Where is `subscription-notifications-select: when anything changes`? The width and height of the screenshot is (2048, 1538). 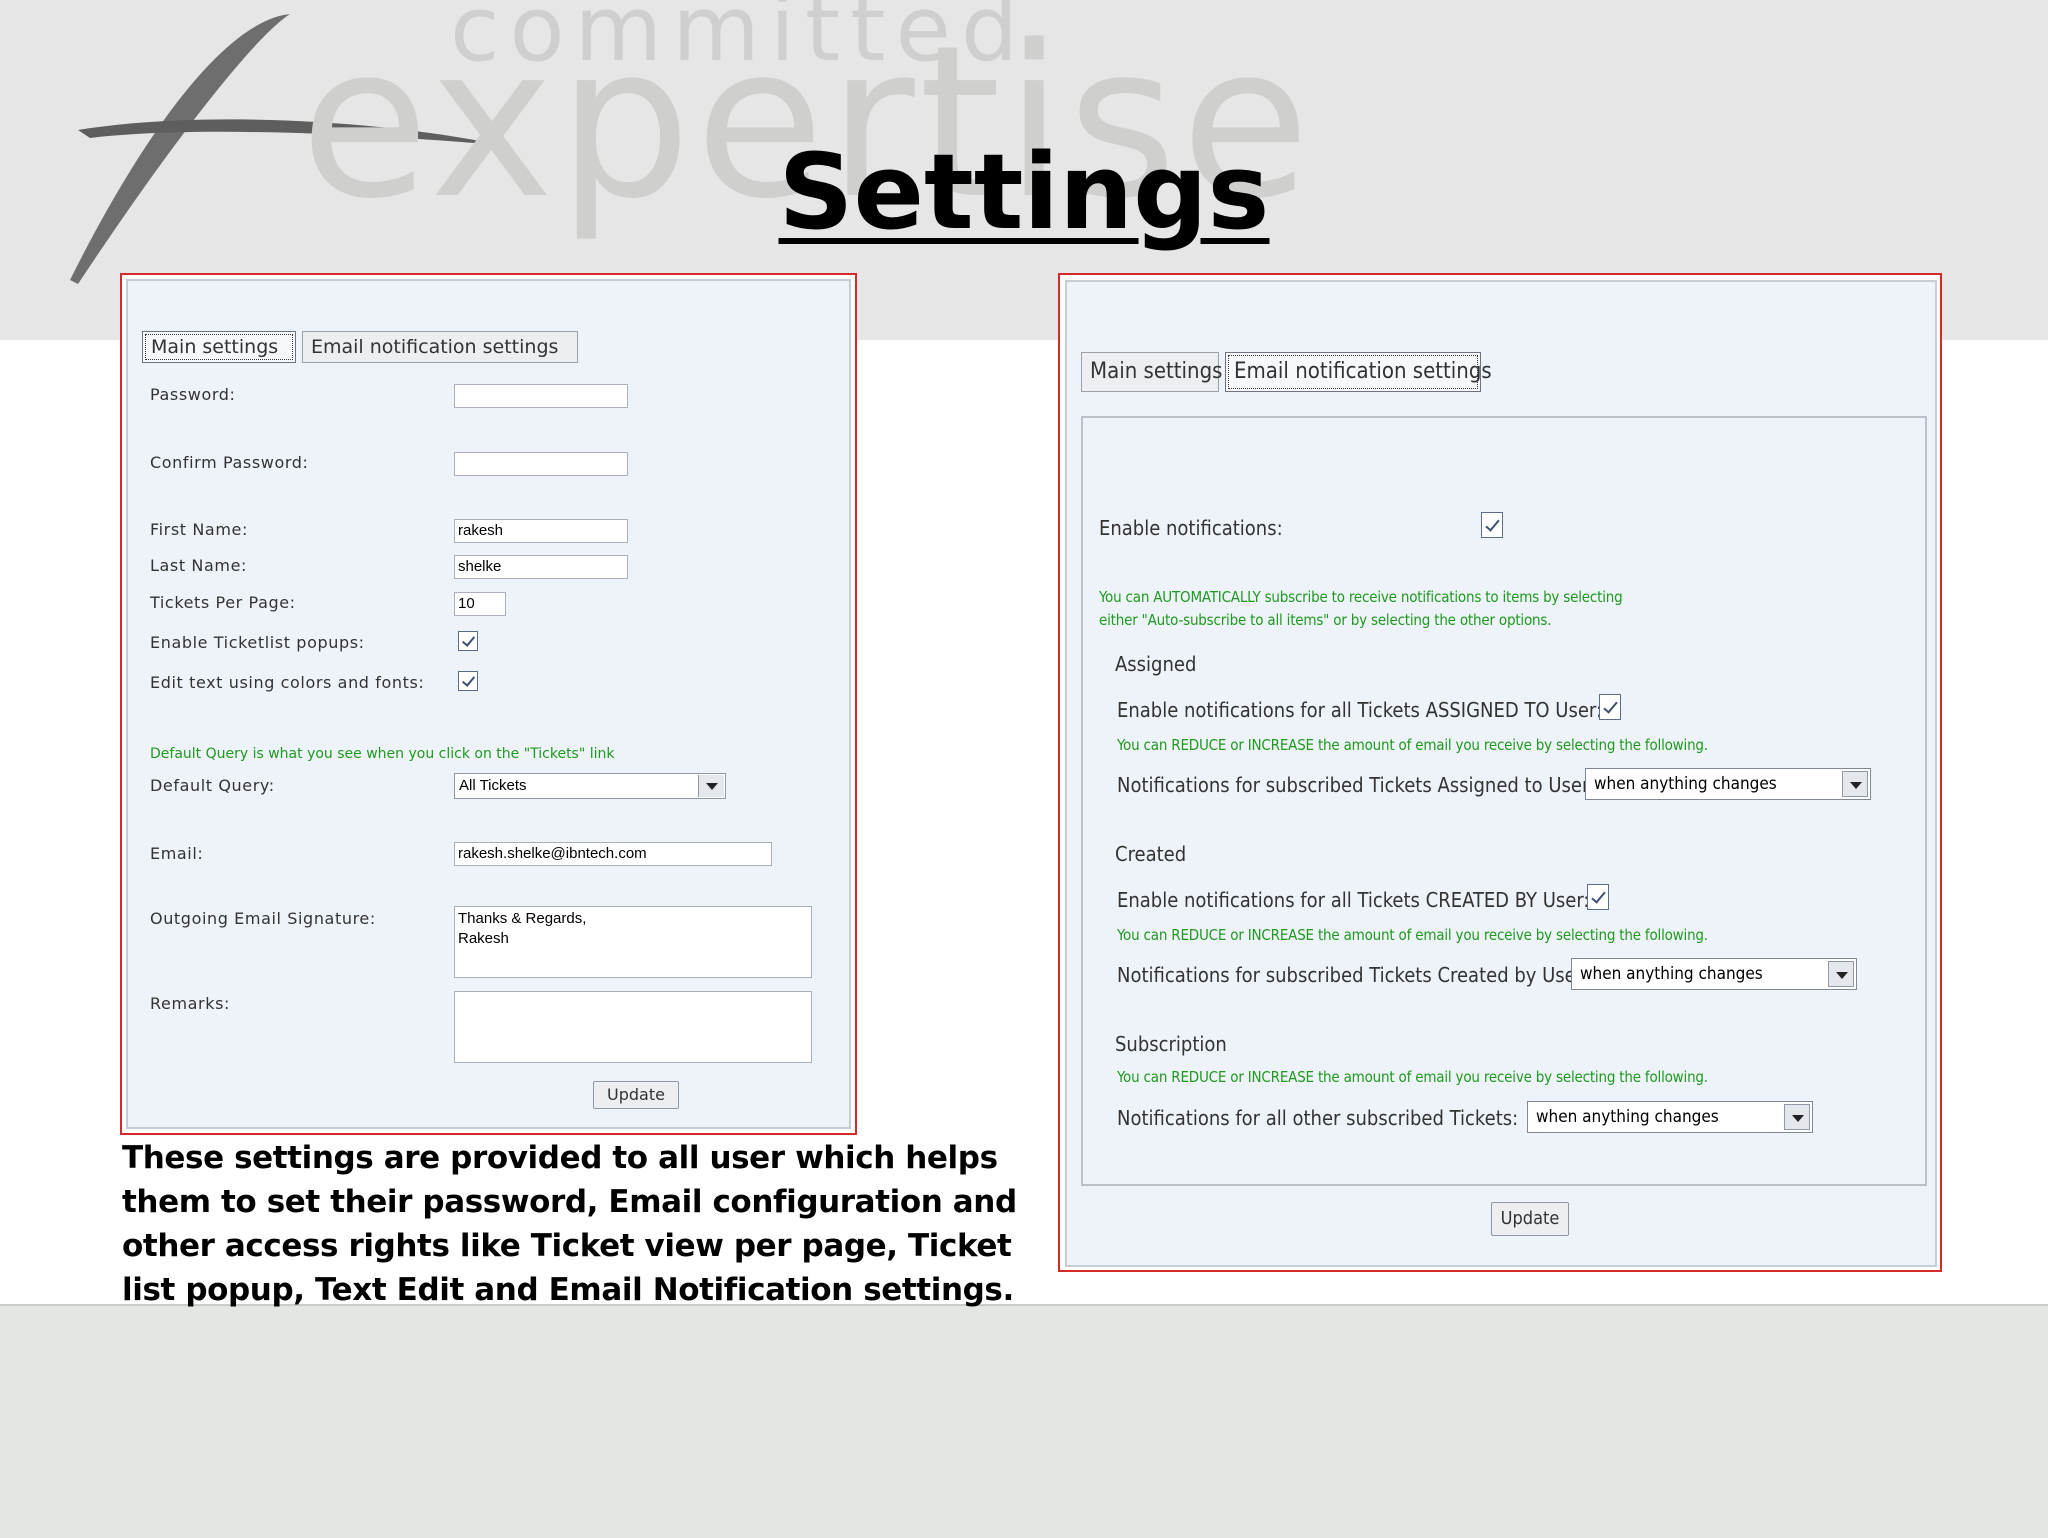
subscription-notifications-select: when anything changes is located at coordinates (1670, 1117).